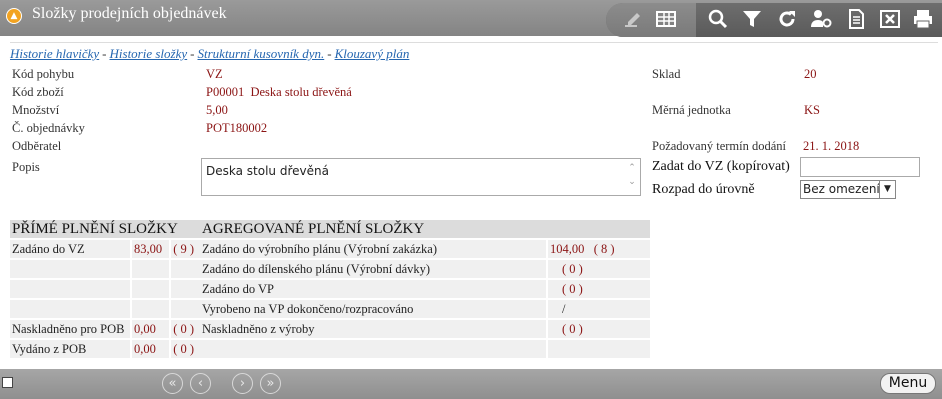 The width and height of the screenshot is (942, 399). Describe the element at coordinates (752, 19) in the screenshot. I see `filter-icon` at that location.